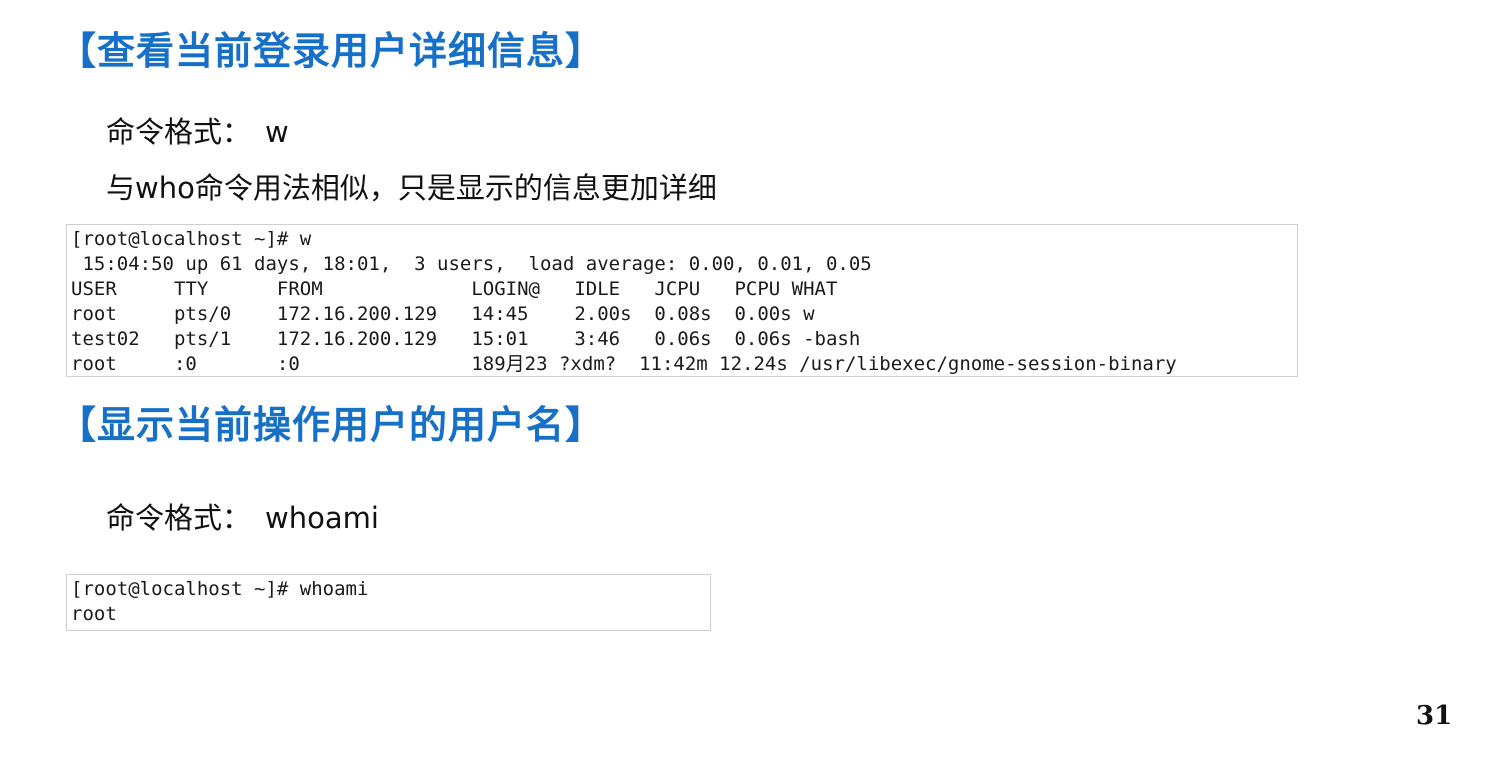 The height and width of the screenshot is (760, 1494). I want to click on command-format-whoami: 命令格式： whoami, so click(242, 518).